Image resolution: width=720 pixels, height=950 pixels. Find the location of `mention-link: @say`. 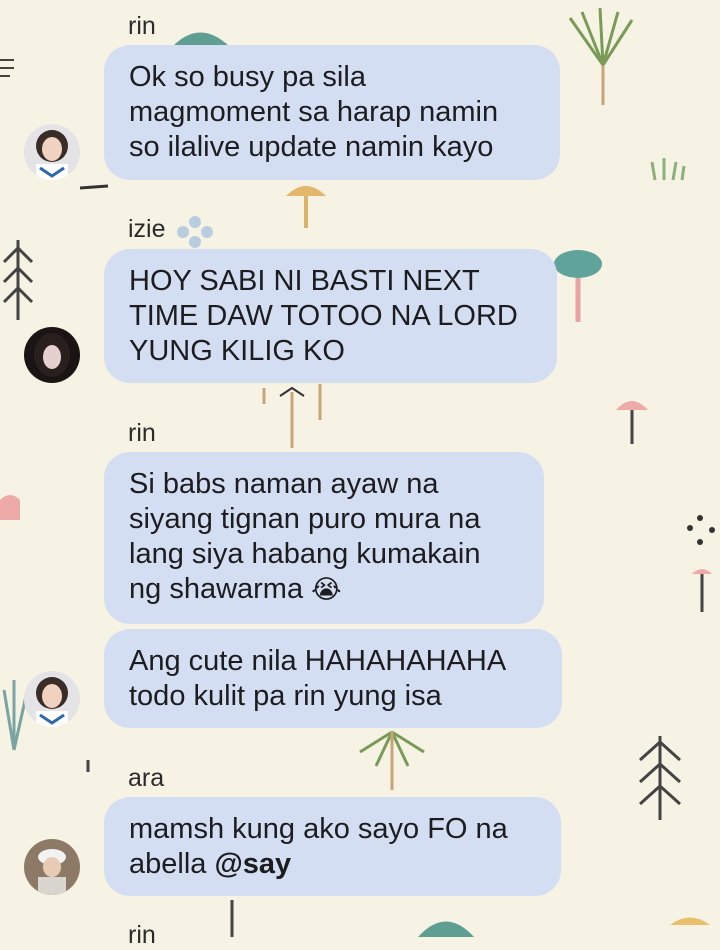

mention-link: @say is located at coordinates (252, 864).